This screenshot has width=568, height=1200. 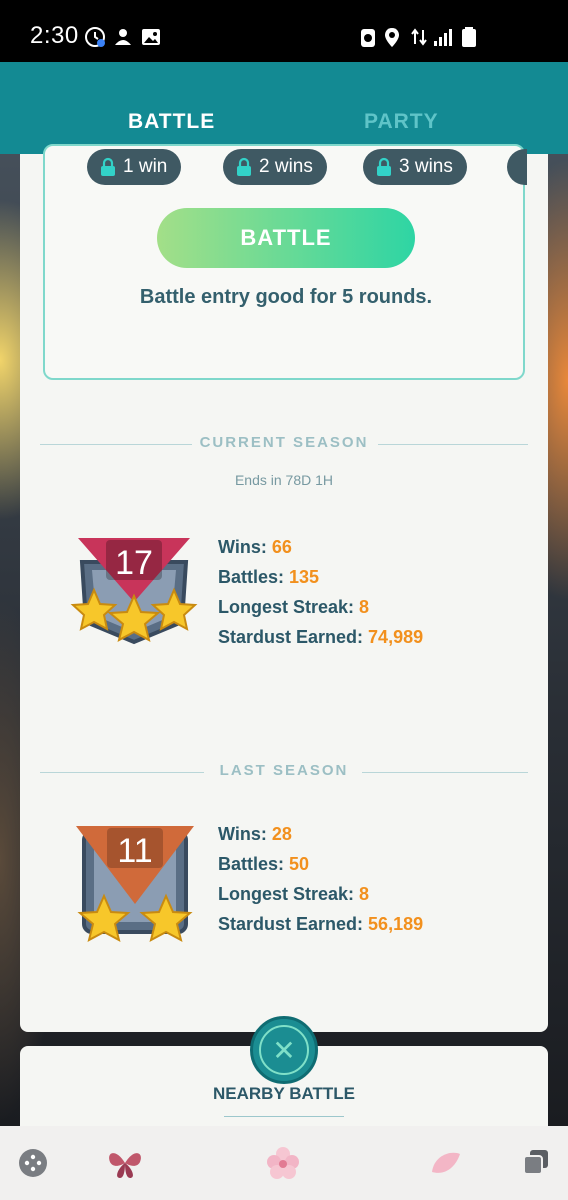 I want to click on rank-number: 17, so click(x=134, y=563).